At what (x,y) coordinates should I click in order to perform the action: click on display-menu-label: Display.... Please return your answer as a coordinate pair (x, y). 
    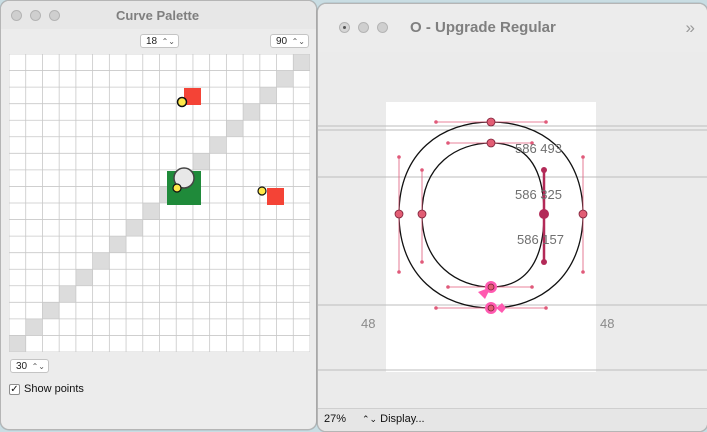
    Looking at the image, I should click on (402, 419).